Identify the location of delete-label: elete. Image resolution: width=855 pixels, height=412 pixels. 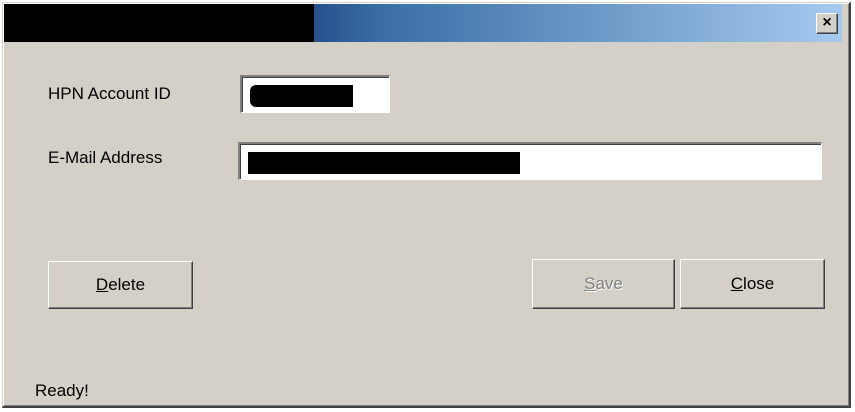
(127, 284).